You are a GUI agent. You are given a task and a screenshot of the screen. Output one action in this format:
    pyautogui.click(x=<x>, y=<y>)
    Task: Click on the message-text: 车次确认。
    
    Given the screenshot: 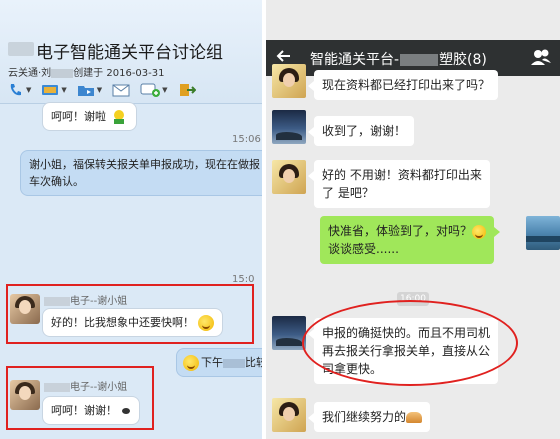 What is the action you would take?
    pyautogui.click(x=56, y=181)
    